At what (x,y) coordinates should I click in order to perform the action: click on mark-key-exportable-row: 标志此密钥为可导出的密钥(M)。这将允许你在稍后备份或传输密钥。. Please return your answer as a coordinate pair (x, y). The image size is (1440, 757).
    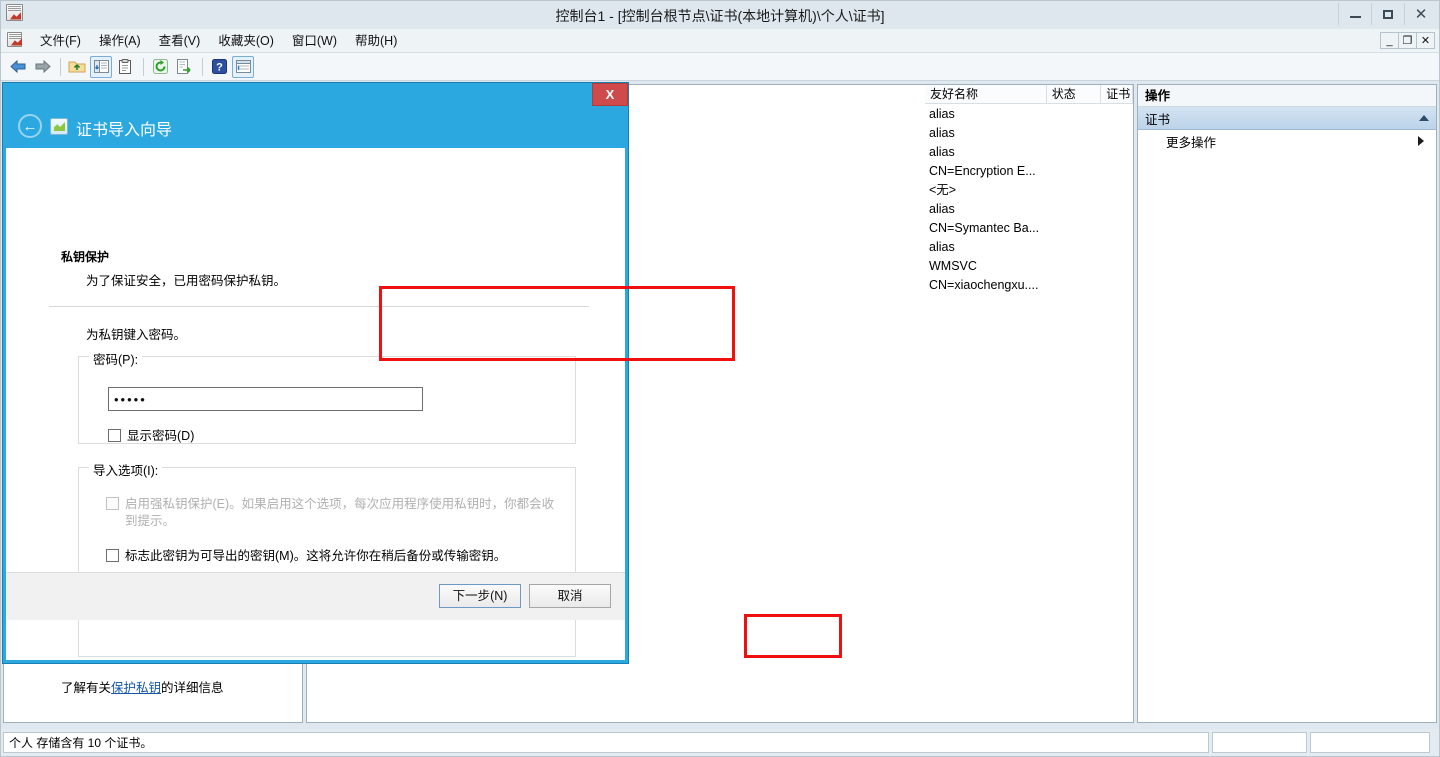
    Looking at the image, I should click on (333, 556).